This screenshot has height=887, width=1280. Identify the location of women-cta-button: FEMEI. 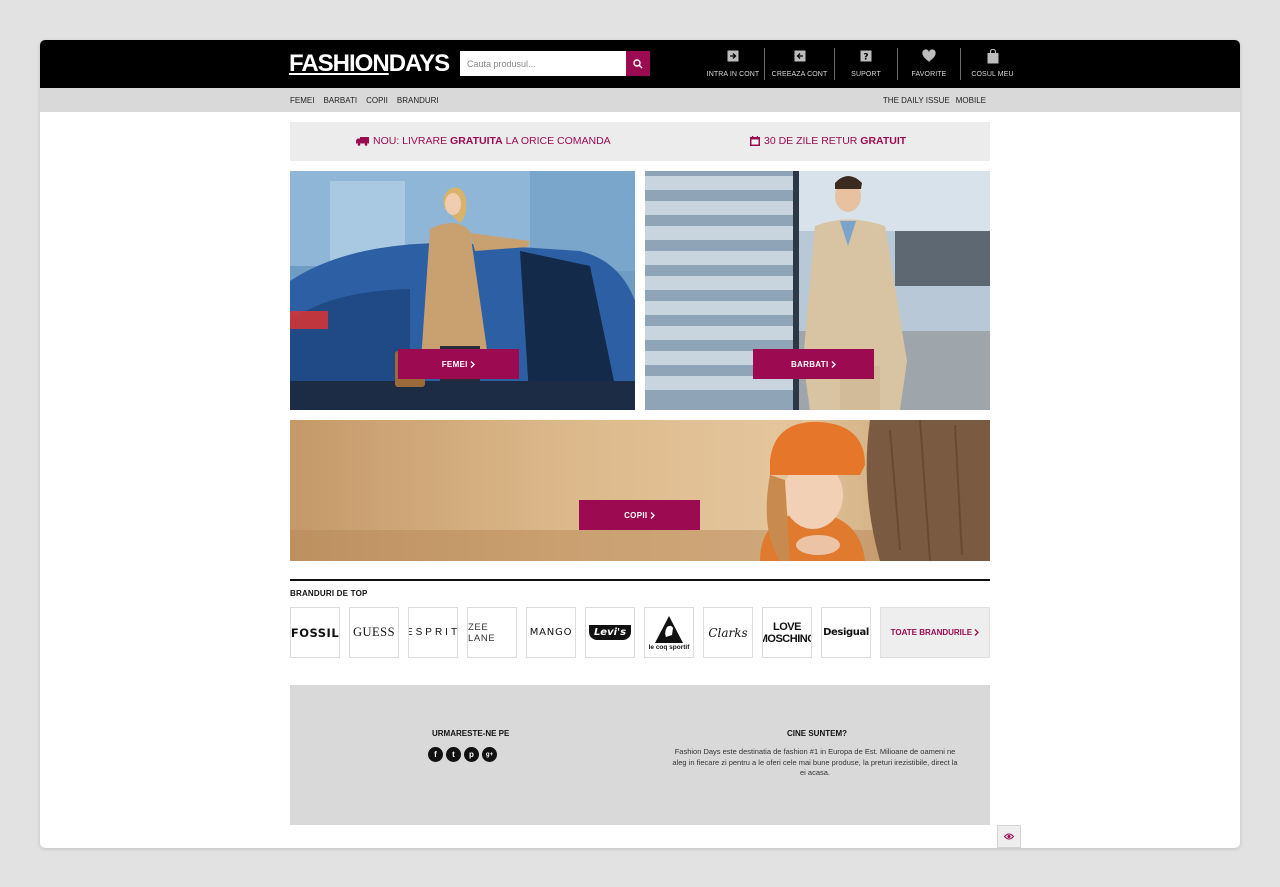
(458, 364).